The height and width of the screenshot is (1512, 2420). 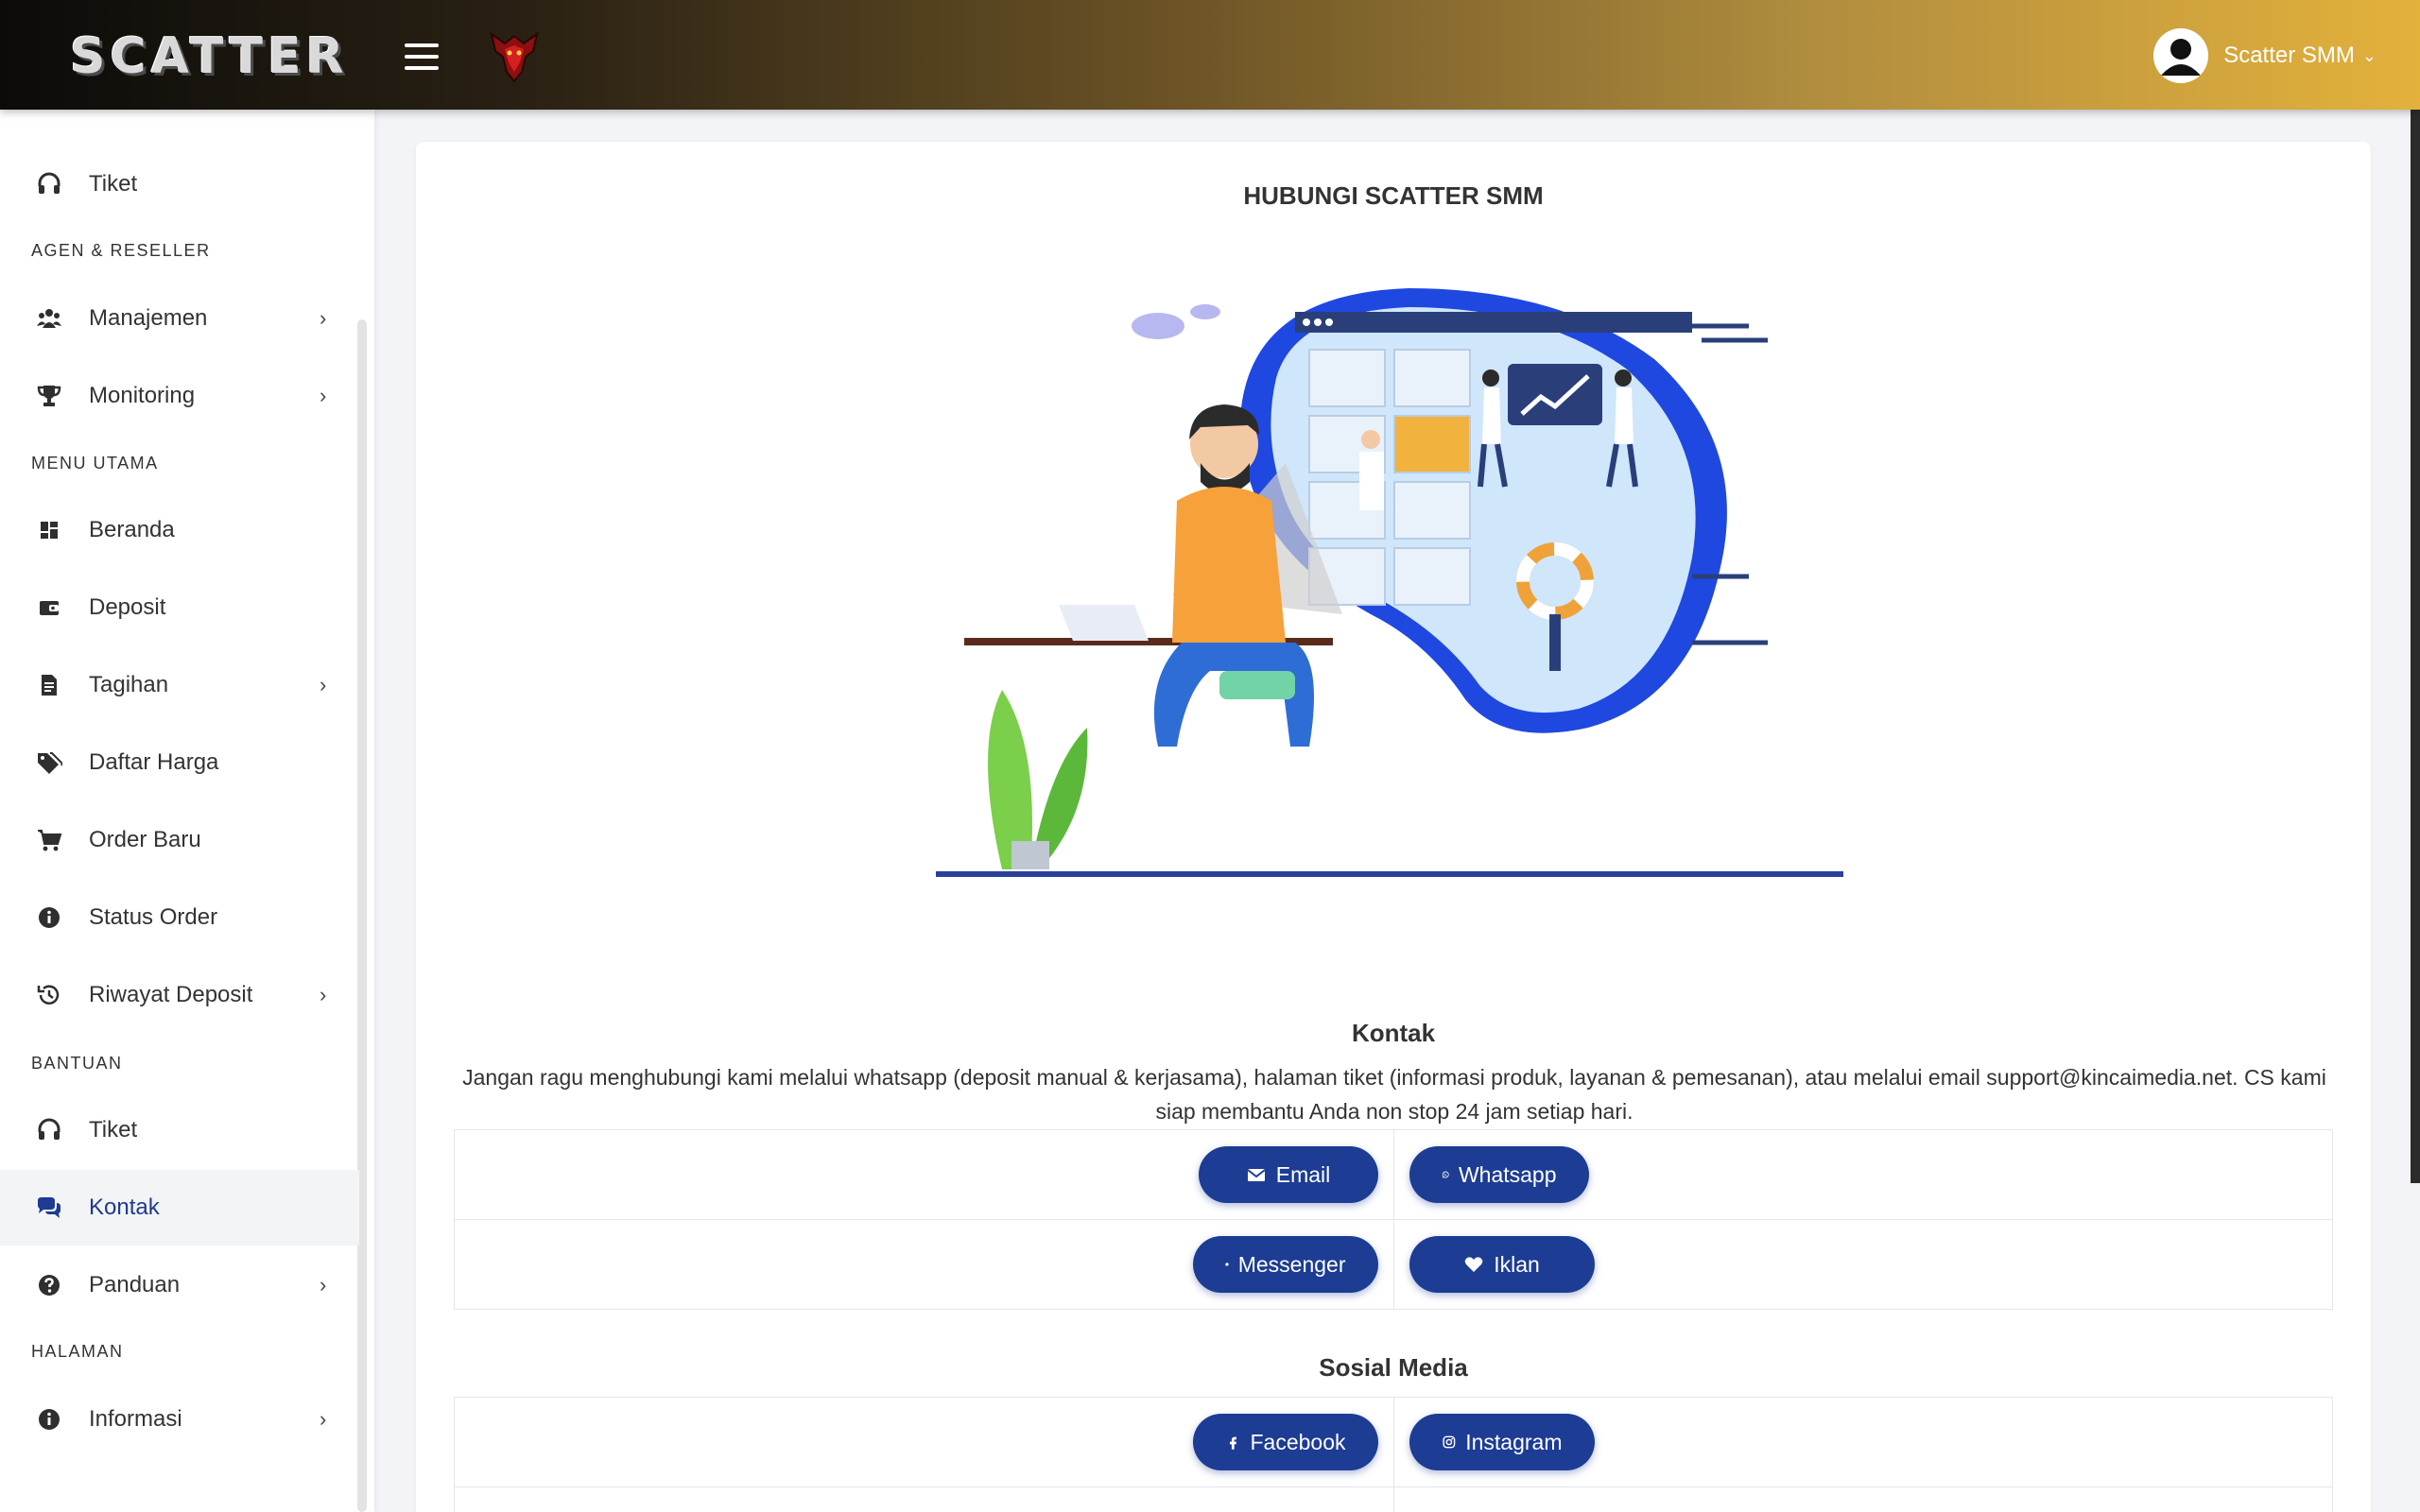 What do you see at coordinates (1393, 1367) in the screenshot?
I see `social-section-title: Sosial Media` at bounding box center [1393, 1367].